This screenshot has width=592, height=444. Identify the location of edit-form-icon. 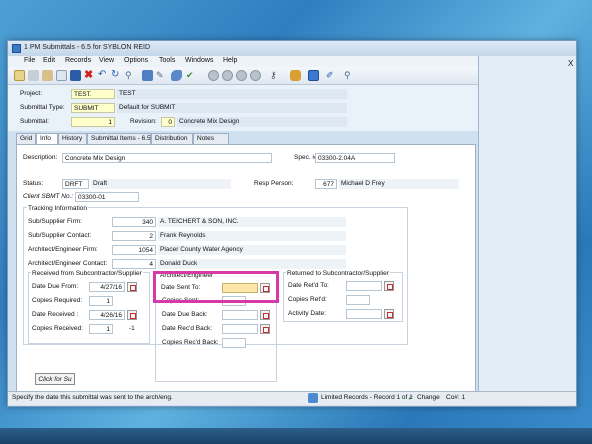
(313, 75).